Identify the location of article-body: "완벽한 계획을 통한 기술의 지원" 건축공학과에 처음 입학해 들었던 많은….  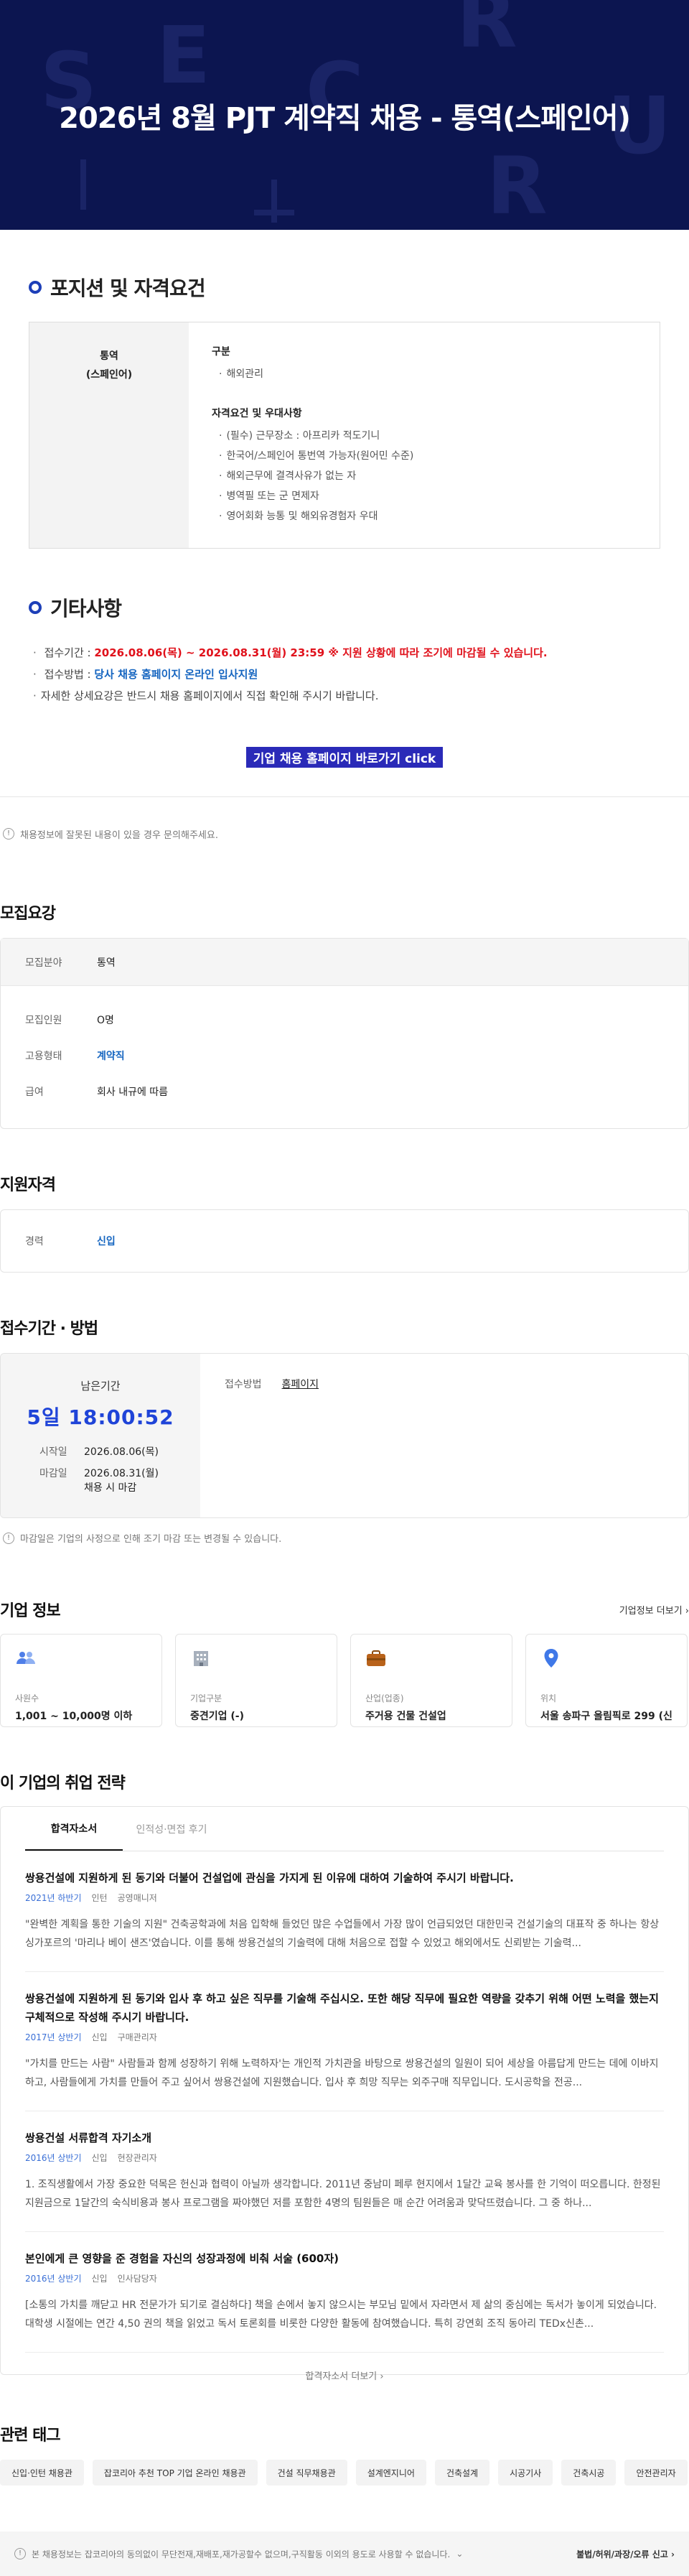
(342, 1934).